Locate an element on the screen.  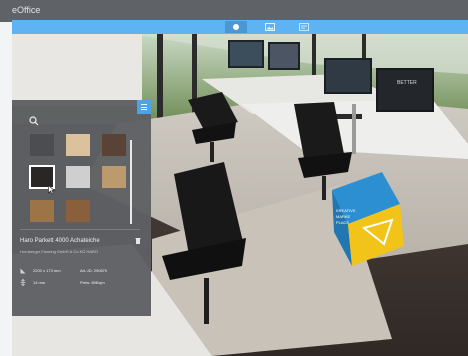
image-icon is located at coordinates (270, 27).